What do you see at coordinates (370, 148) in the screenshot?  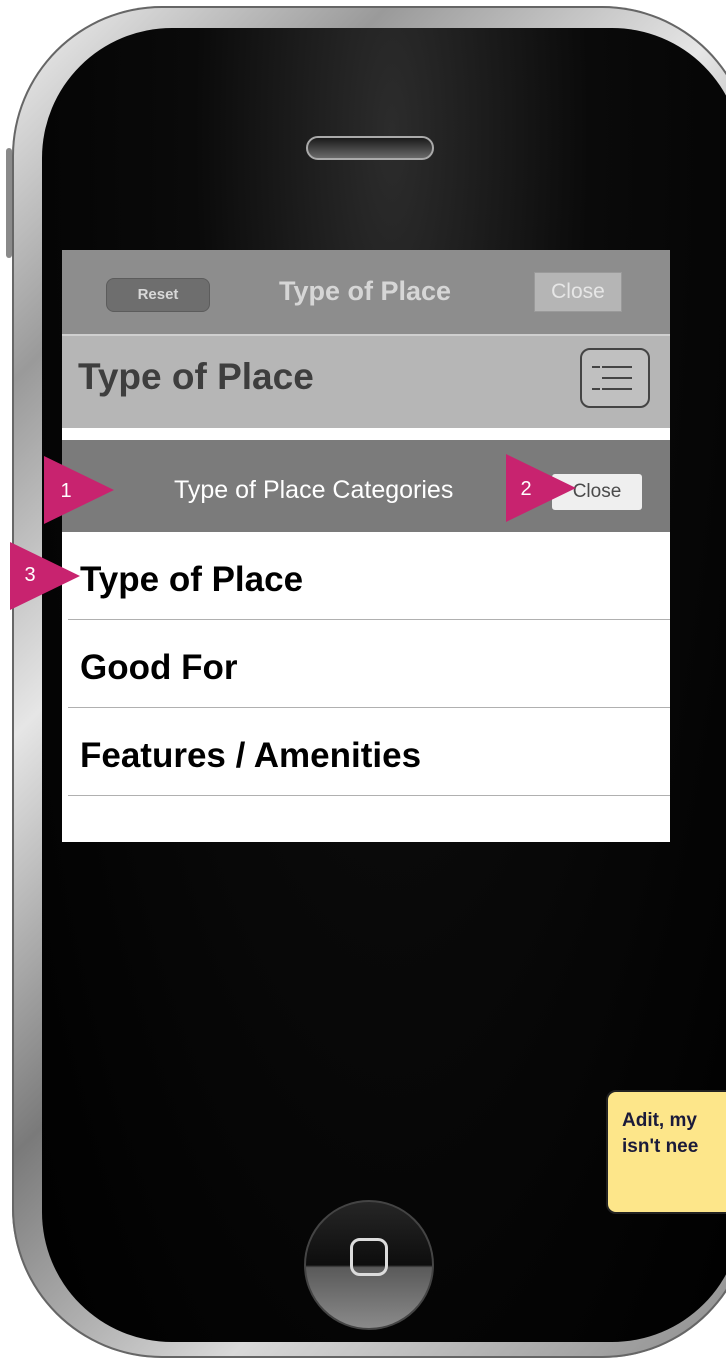 I see `speaker-grille` at bounding box center [370, 148].